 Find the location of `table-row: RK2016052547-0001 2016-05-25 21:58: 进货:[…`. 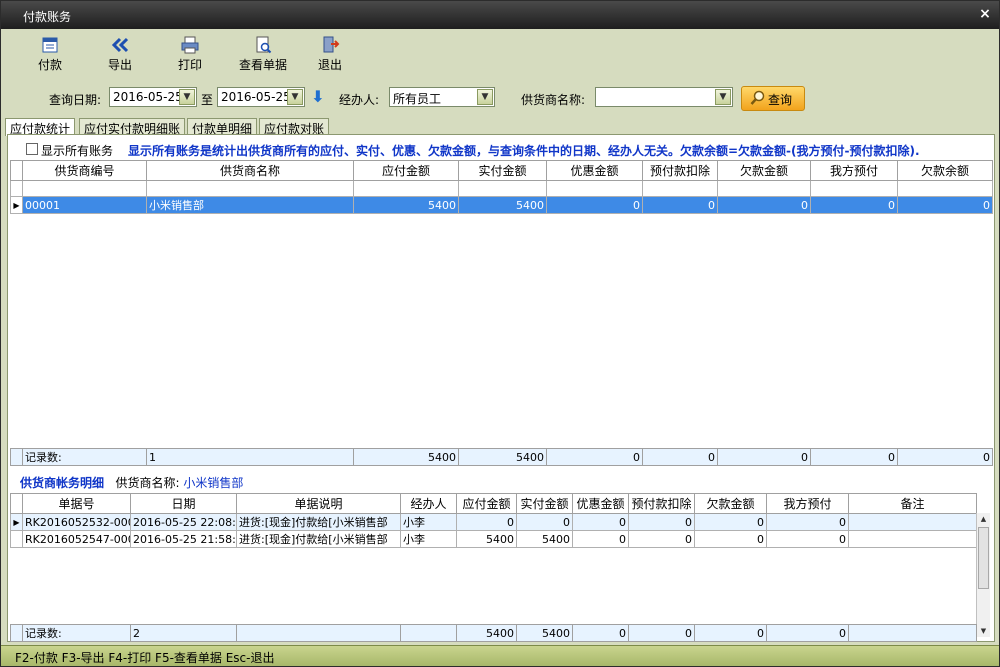

table-row: RK2016052547-0001 2016-05-25 21:58: 进货:[… is located at coordinates (493, 539).